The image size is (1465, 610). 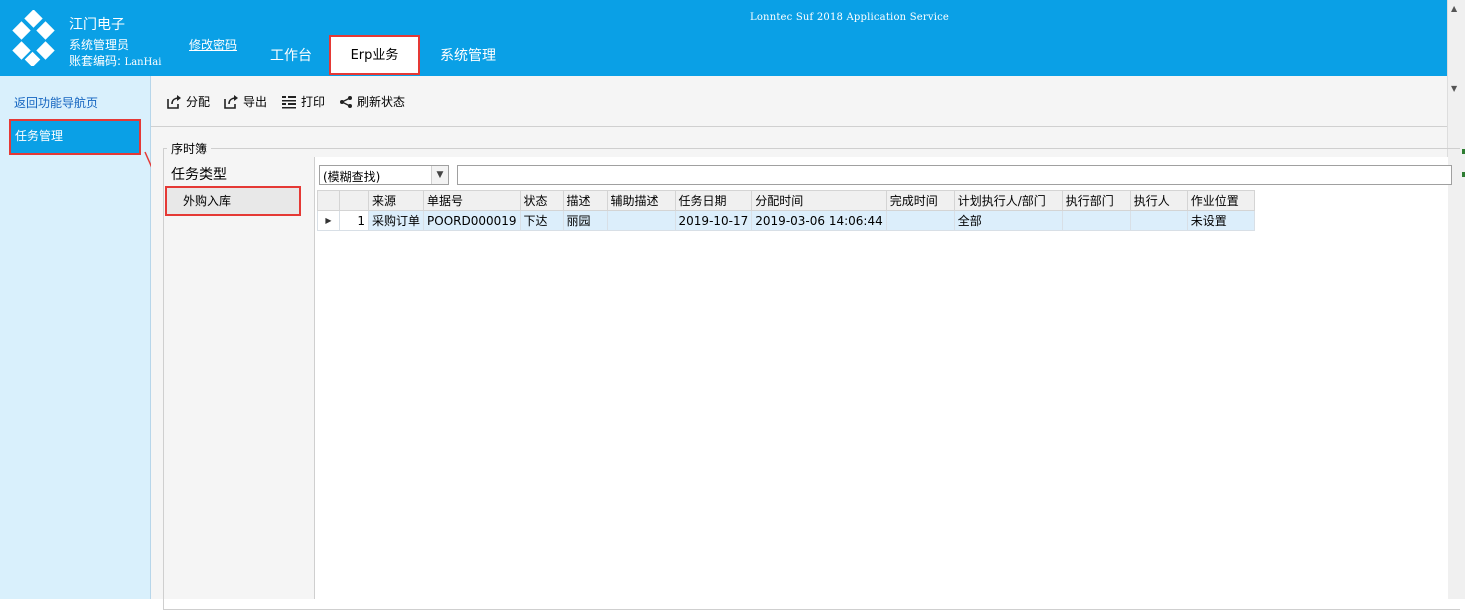 I want to click on print-icon, so click(x=289, y=102).